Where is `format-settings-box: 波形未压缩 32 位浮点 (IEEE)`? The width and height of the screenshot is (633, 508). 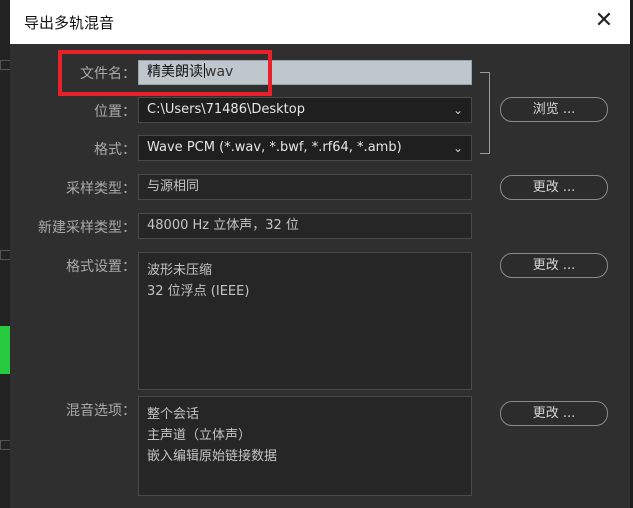 format-settings-box: 波形未压缩 32 位浮点 (IEEE) is located at coordinates (305, 321).